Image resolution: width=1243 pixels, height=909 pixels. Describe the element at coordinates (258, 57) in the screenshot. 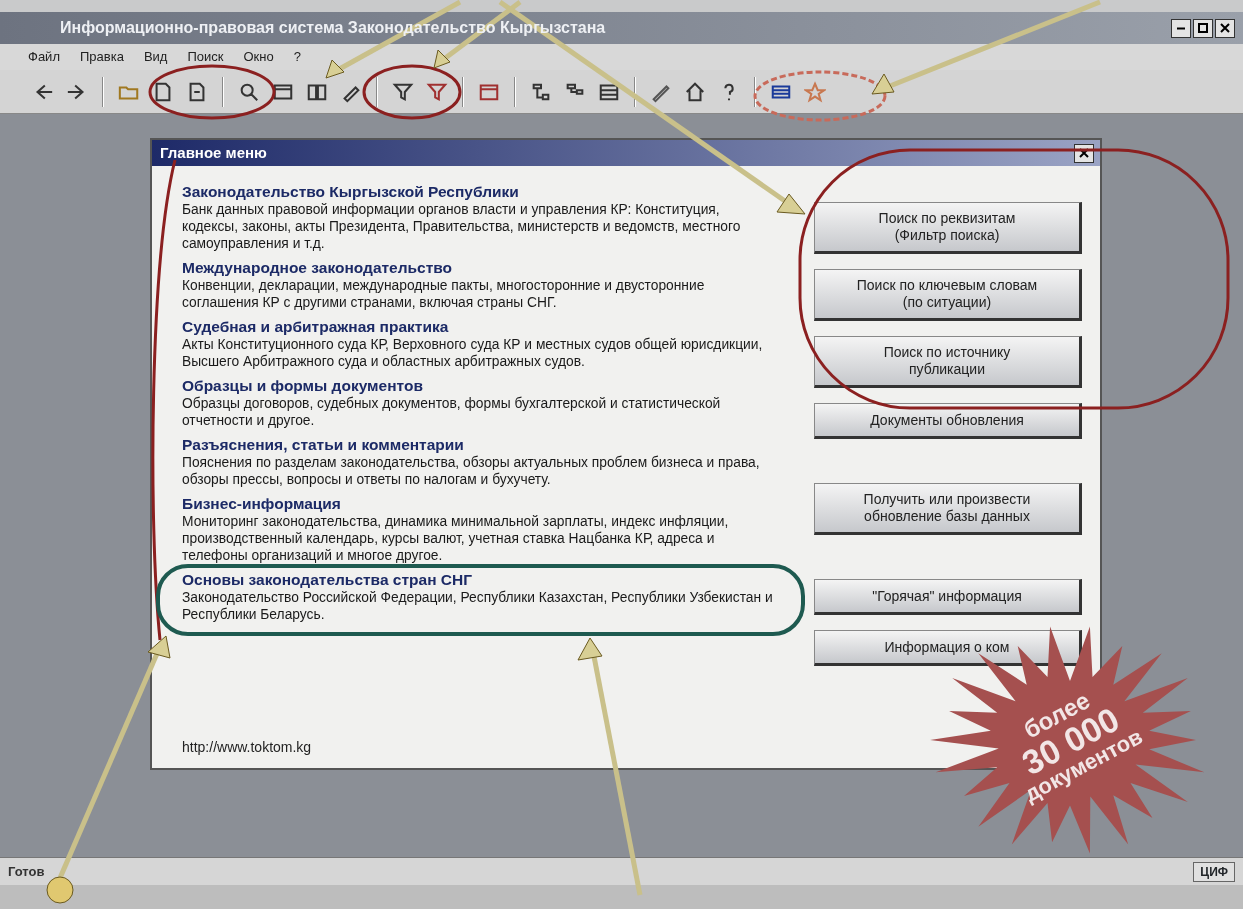

I see `menu-item: Окно` at that location.